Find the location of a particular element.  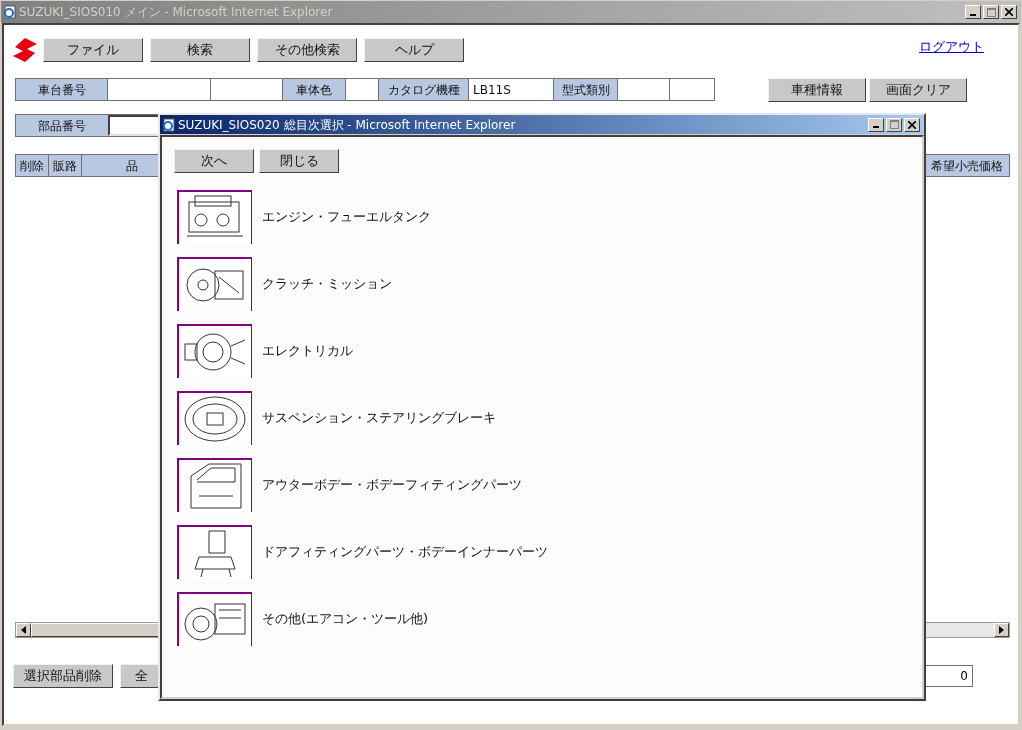

scroll-right-button is located at coordinates (1001, 630).